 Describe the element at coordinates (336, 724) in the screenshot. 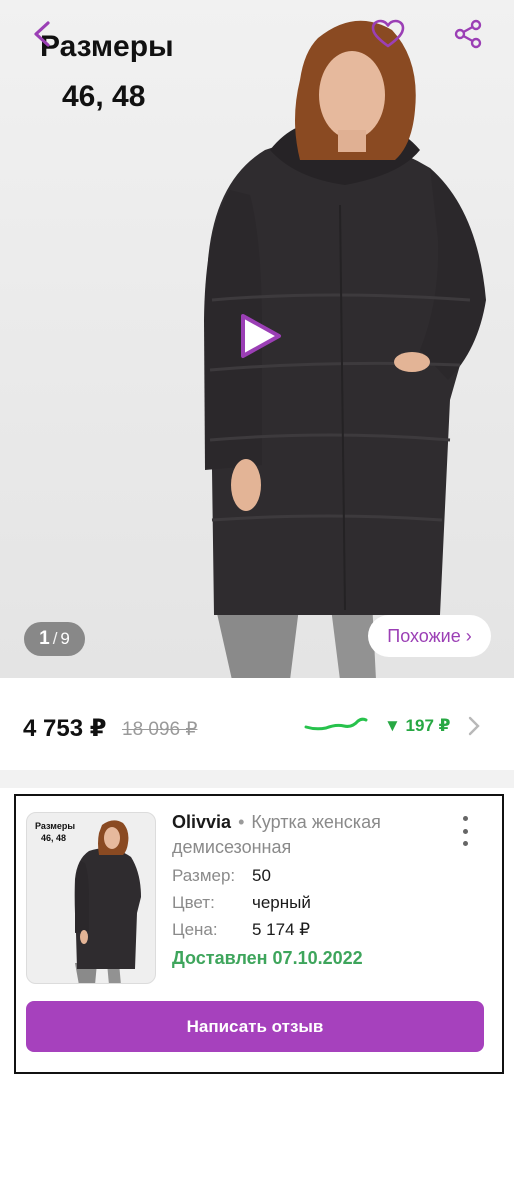

I see `price-sparkline-icon` at that location.